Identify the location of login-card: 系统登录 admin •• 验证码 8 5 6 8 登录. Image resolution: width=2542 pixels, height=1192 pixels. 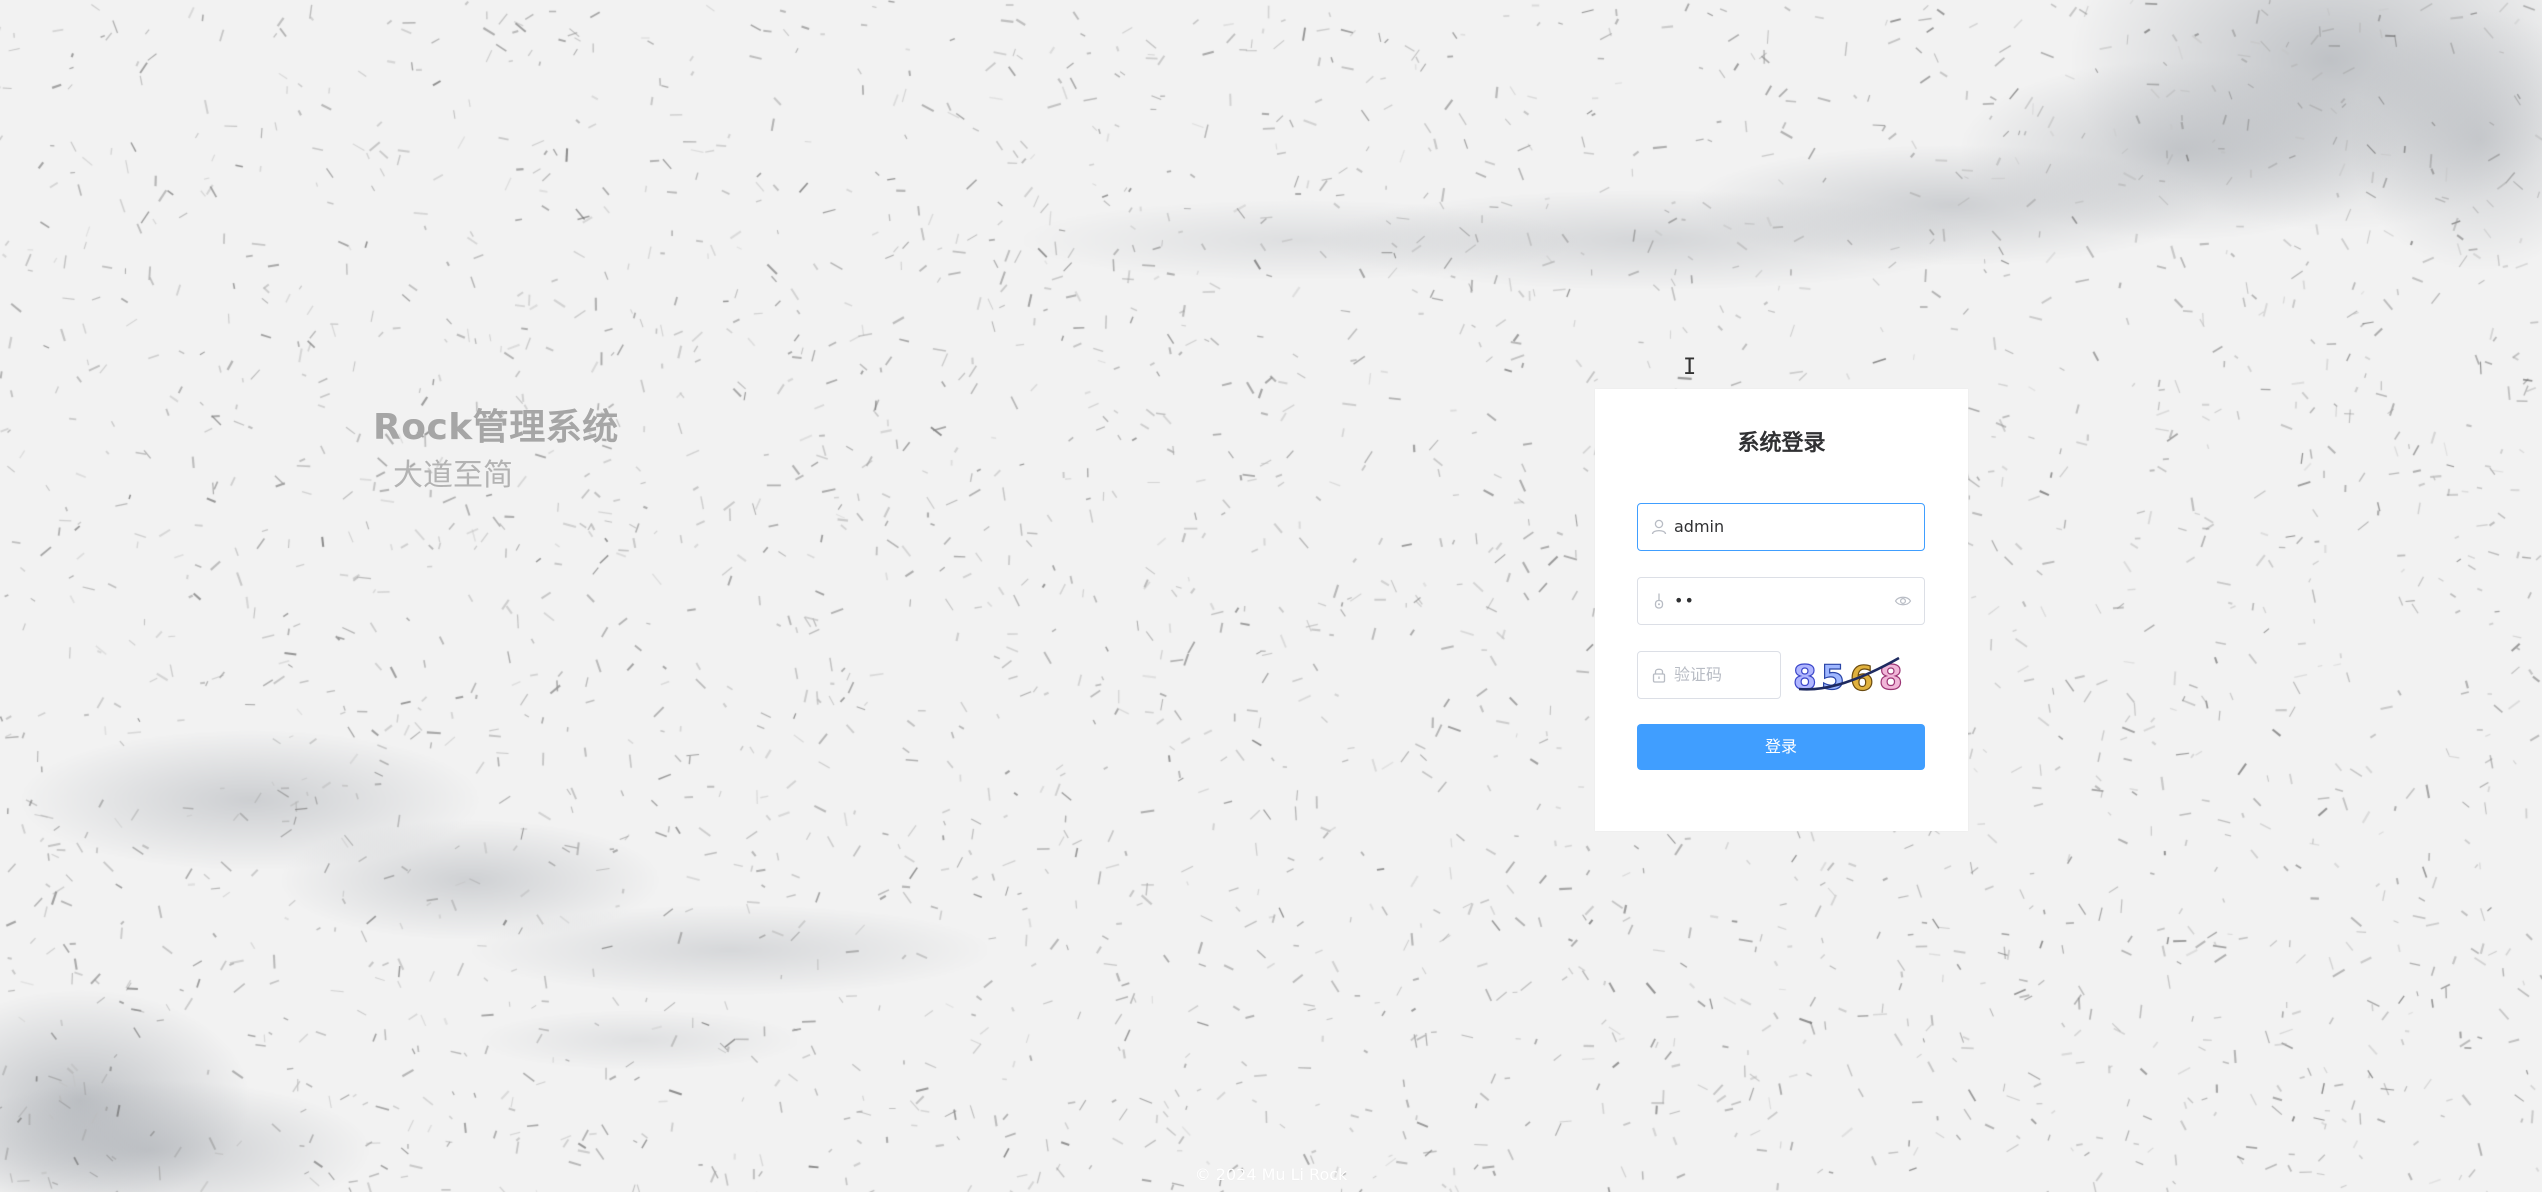
(1781, 610).